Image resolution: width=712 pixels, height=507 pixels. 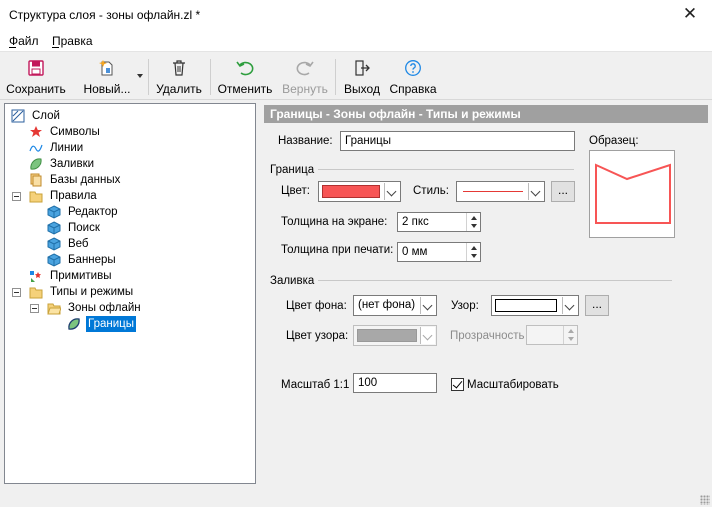 What do you see at coordinates (55, 47) in the screenshot?
I see `menu-edit-underline` at bounding box center [55, 47].